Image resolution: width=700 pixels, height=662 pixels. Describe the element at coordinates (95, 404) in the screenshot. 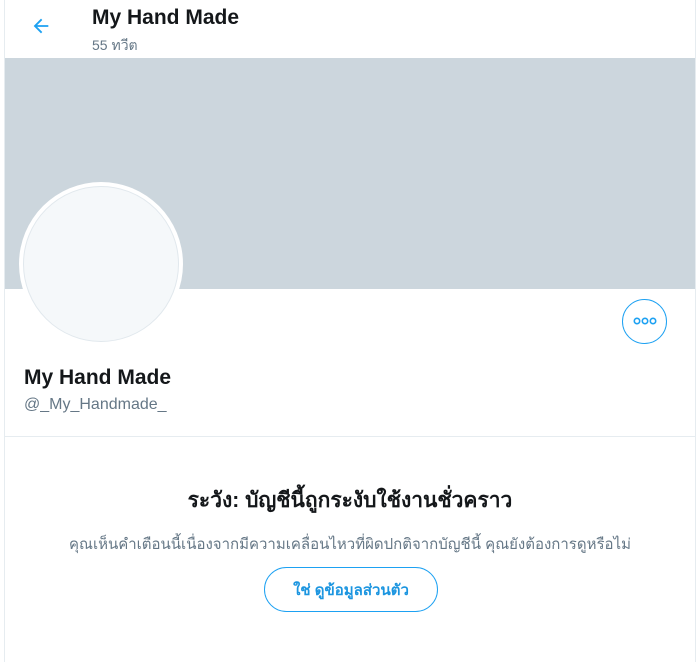

I see `profile-handle: @_My_Handmade_` at that location.